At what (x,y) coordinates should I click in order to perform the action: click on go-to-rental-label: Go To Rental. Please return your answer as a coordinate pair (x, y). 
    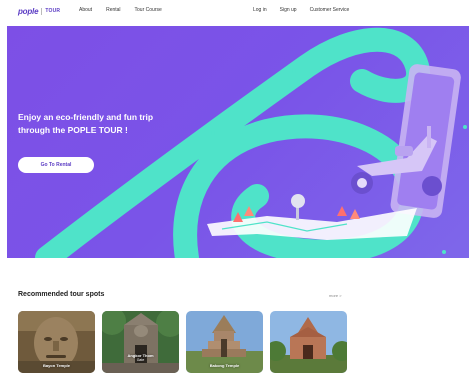
    Looking at the image, I should click on (56, 165).